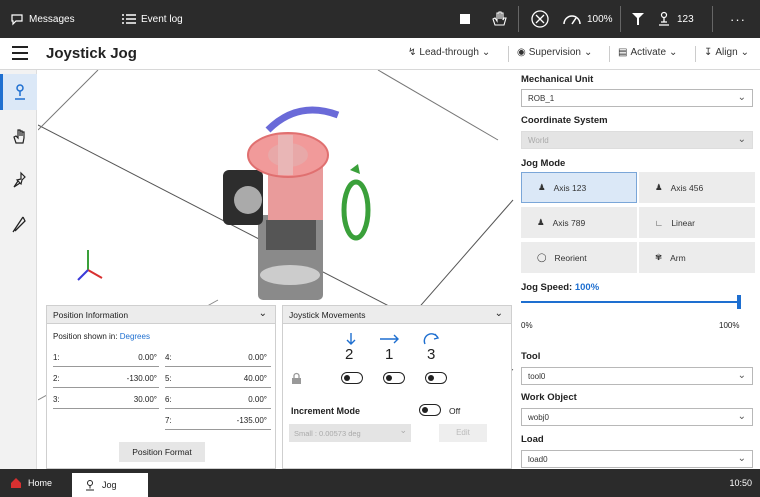  What do you see at coordinates (623, 52) in the screenshot?
I see `activate-icon: ▤` at bounding box center [623, 52].